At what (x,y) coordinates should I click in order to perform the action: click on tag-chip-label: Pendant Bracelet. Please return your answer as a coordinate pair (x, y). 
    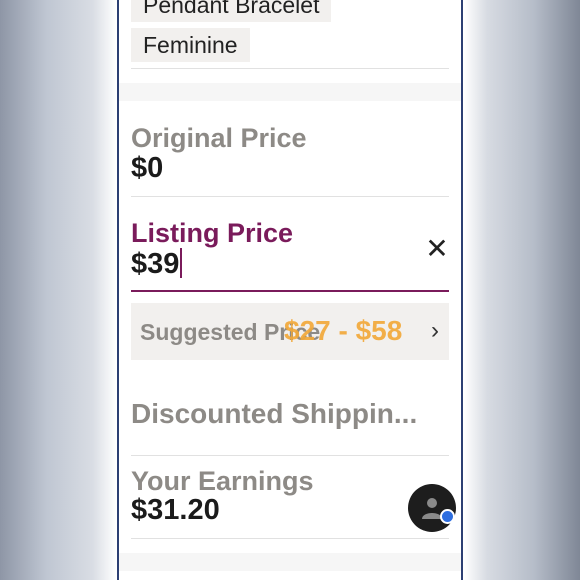
    Looking at the image, I should click on (231, 9).